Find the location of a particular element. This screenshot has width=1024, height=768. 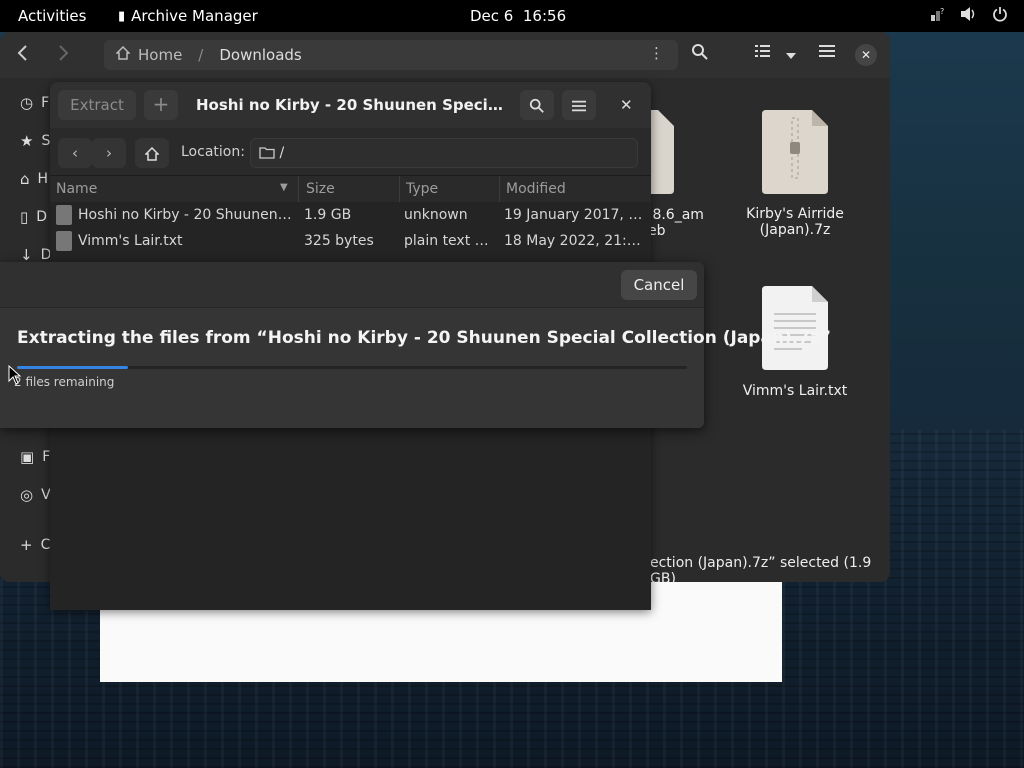

chevron-down-icon is located at coordinates (791, 56).